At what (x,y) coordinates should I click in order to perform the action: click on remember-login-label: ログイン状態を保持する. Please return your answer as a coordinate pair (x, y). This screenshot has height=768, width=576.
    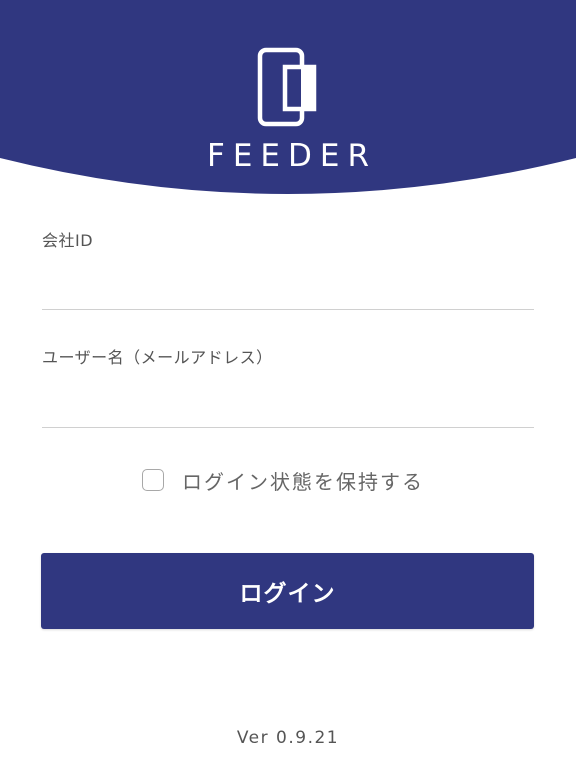
    Looking at the image, I should click on (303, 480).